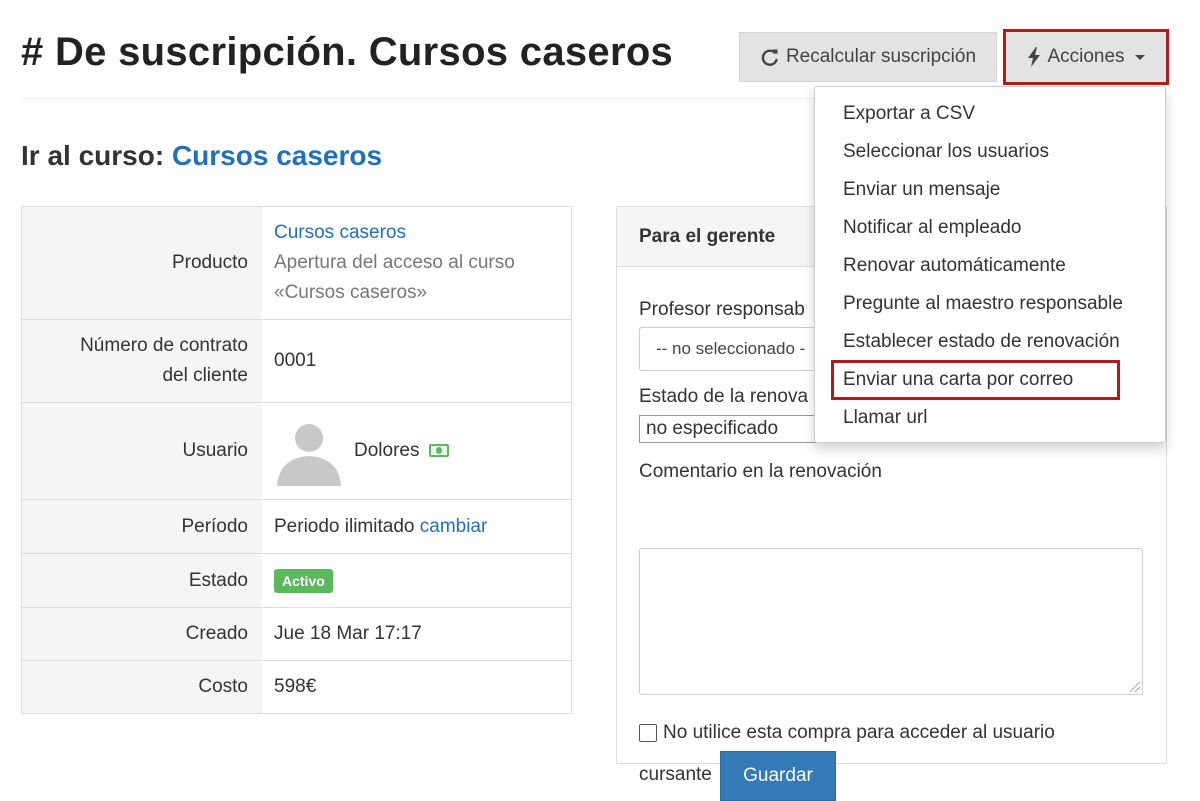  Describe the element at coordinates (387, 450) in the screenshot. I see `user-name: Dolores` at that location.